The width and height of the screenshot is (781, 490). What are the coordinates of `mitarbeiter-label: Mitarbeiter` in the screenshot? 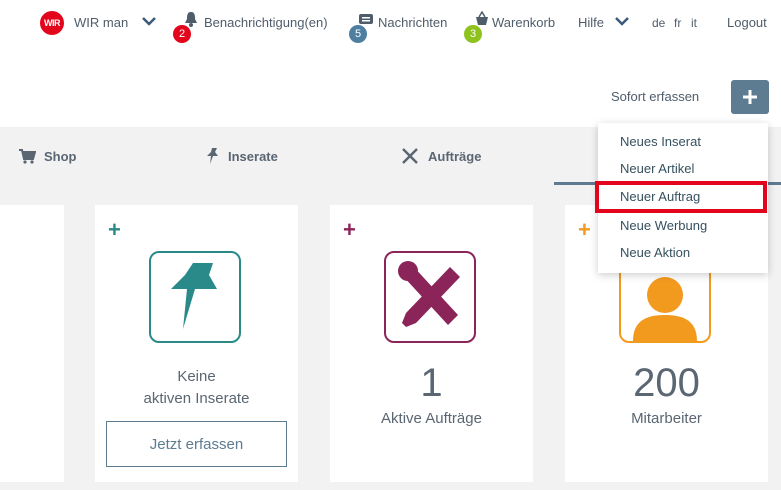 It's located at (666, 418).